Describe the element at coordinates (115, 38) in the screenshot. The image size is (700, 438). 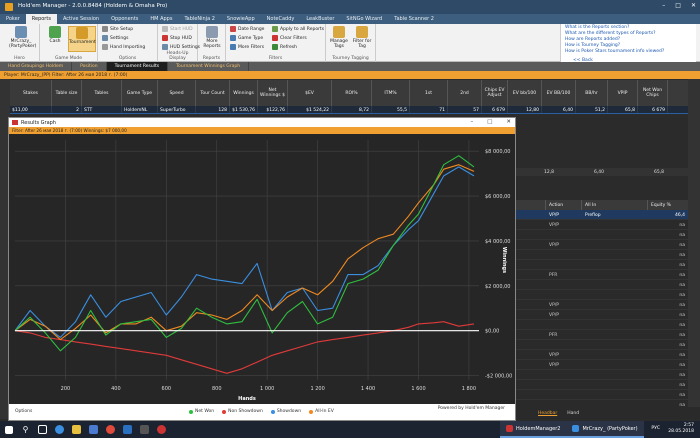
I see `settings-button: Settings` at that location.